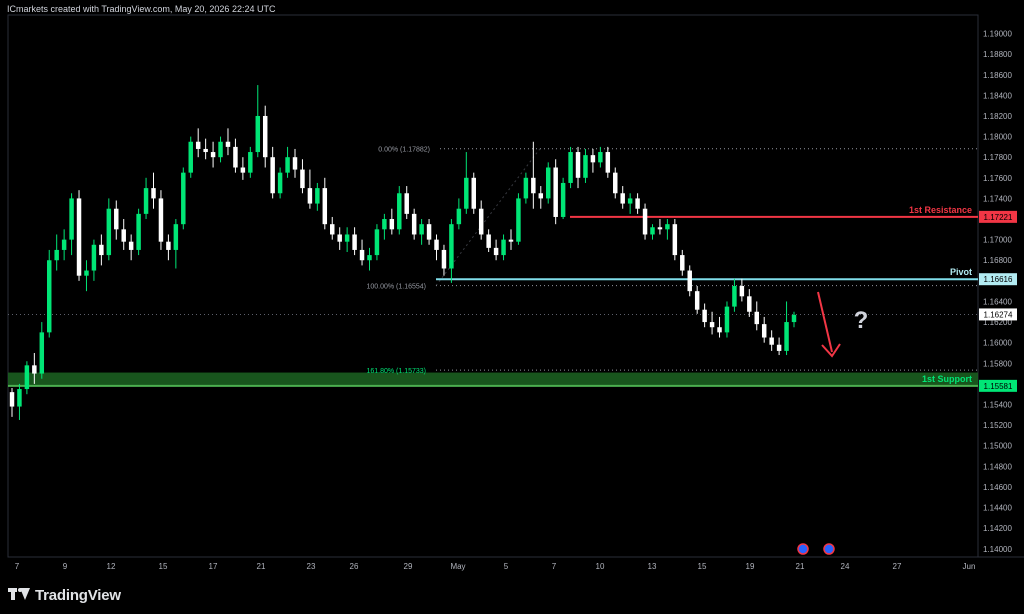 This screenshot has height=614, width=1024. Describe the element at coordinates (969, 566) in the screenshot. I see `x-tick-label: Jun` at that location.